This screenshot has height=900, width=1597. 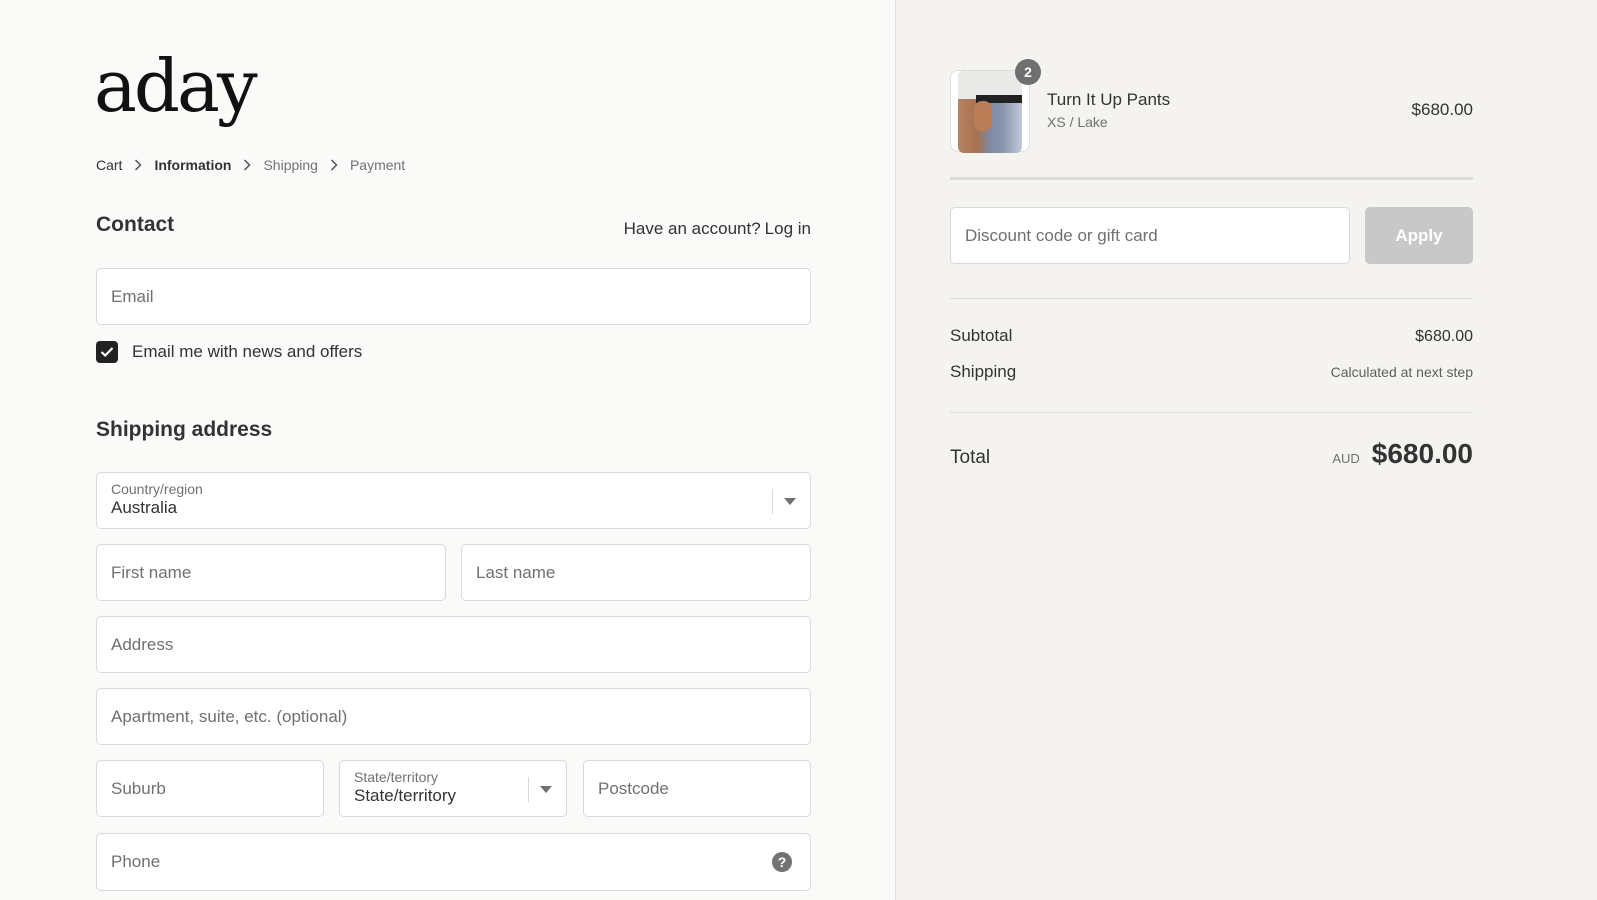 I want to click on product-variant: XS / Lake, so click(x=1077, y=122).